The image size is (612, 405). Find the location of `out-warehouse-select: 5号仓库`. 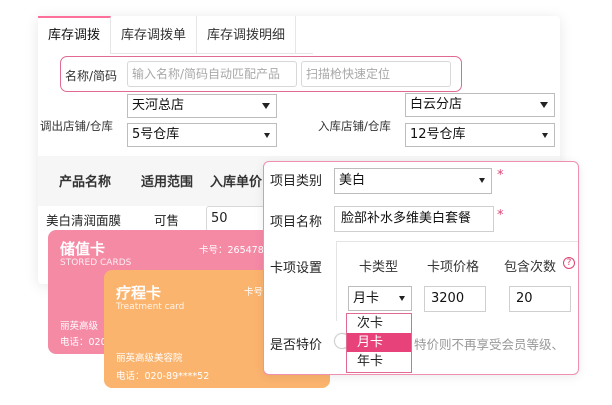

out-warehouse-select: 5号仓库 is located at coordinates (202, 135).